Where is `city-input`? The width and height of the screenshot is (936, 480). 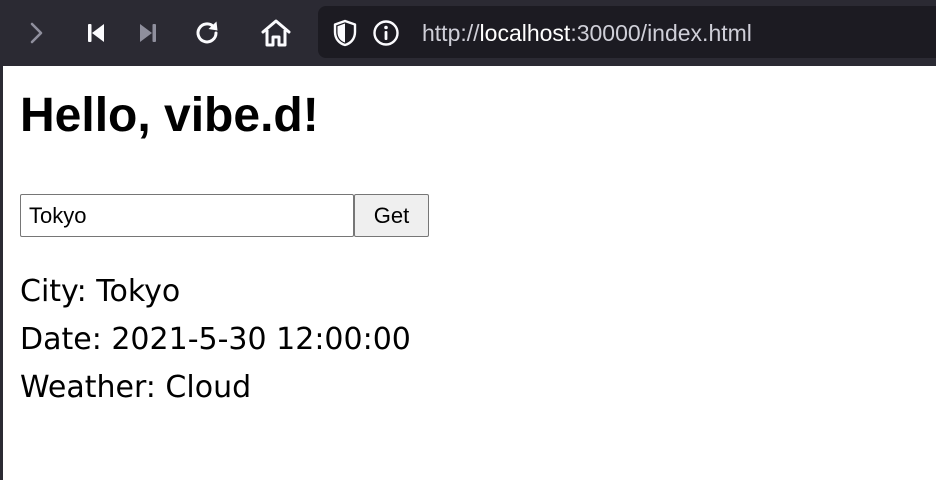 city-input is located at coordinates (187, 215).